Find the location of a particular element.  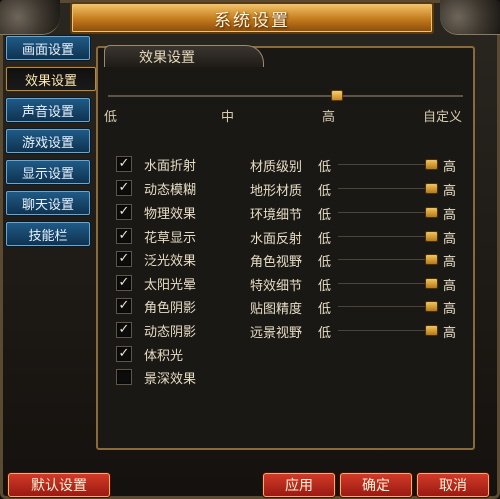

preset-level-custom: 自定义 is located at coordinates (443, 117).